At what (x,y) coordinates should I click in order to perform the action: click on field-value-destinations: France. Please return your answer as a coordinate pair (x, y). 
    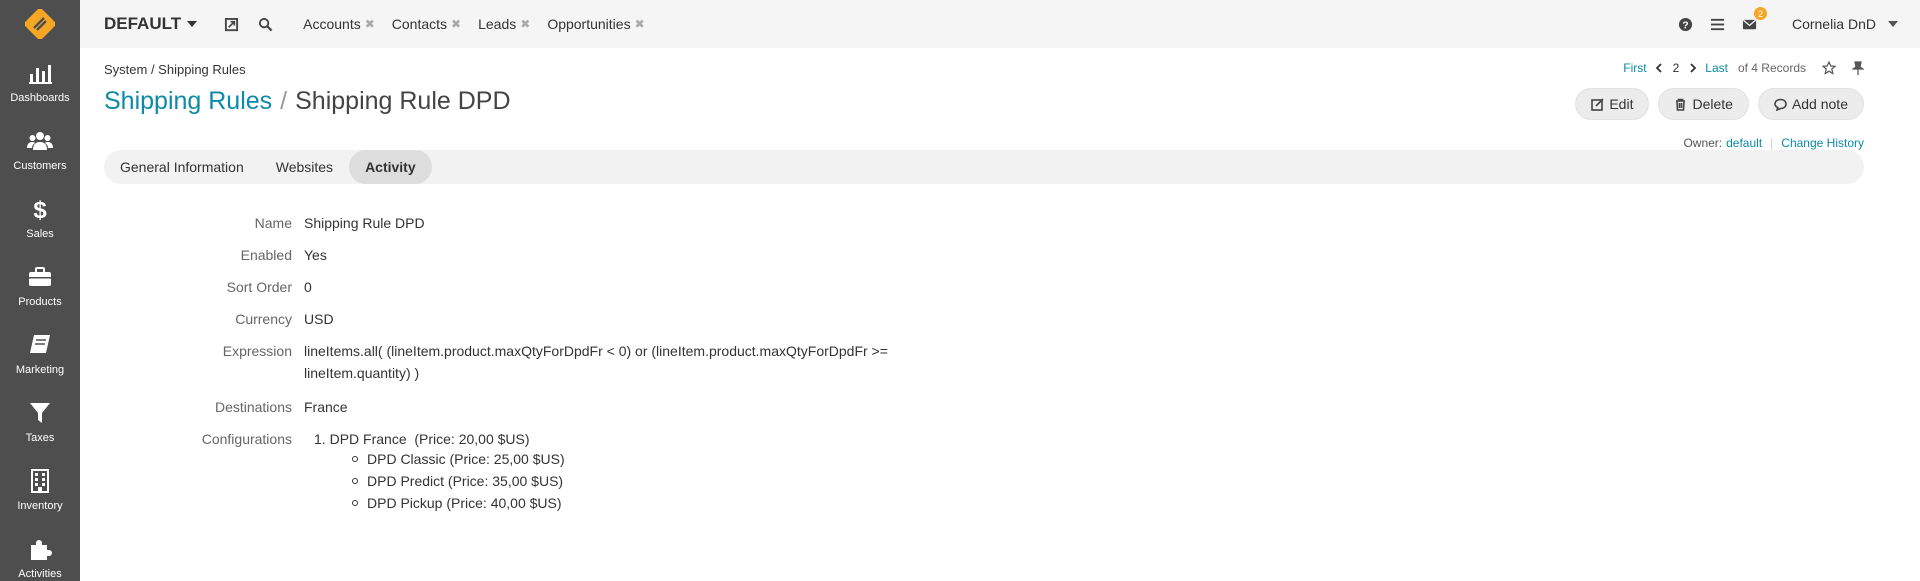
    Looking at the image, I should click on (326, 407).